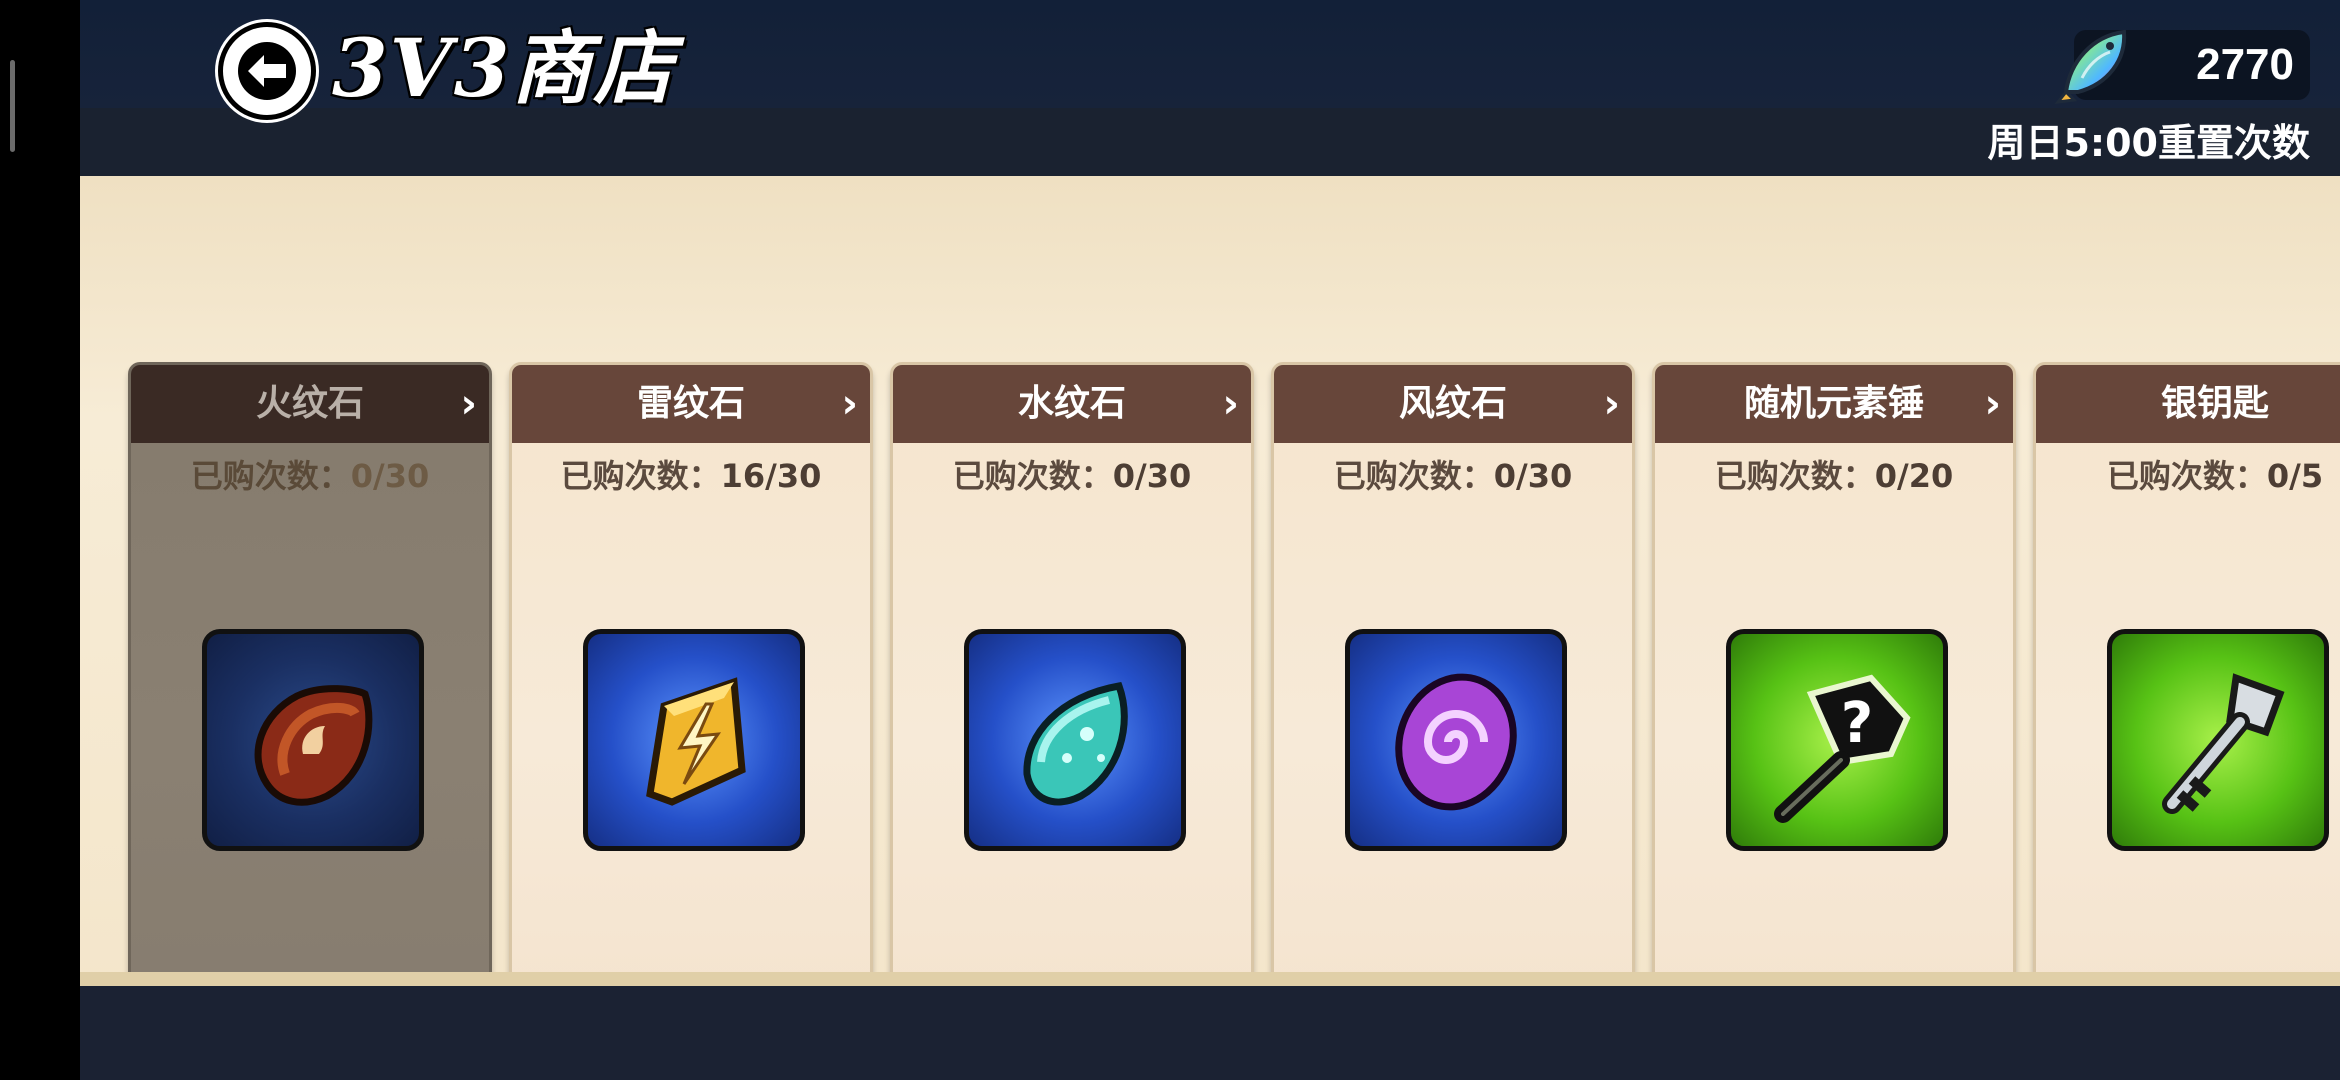 This screenshot has width=2340, height=1080. I want to click on random-element-hammer-icon: ?, so click(1837, 740).